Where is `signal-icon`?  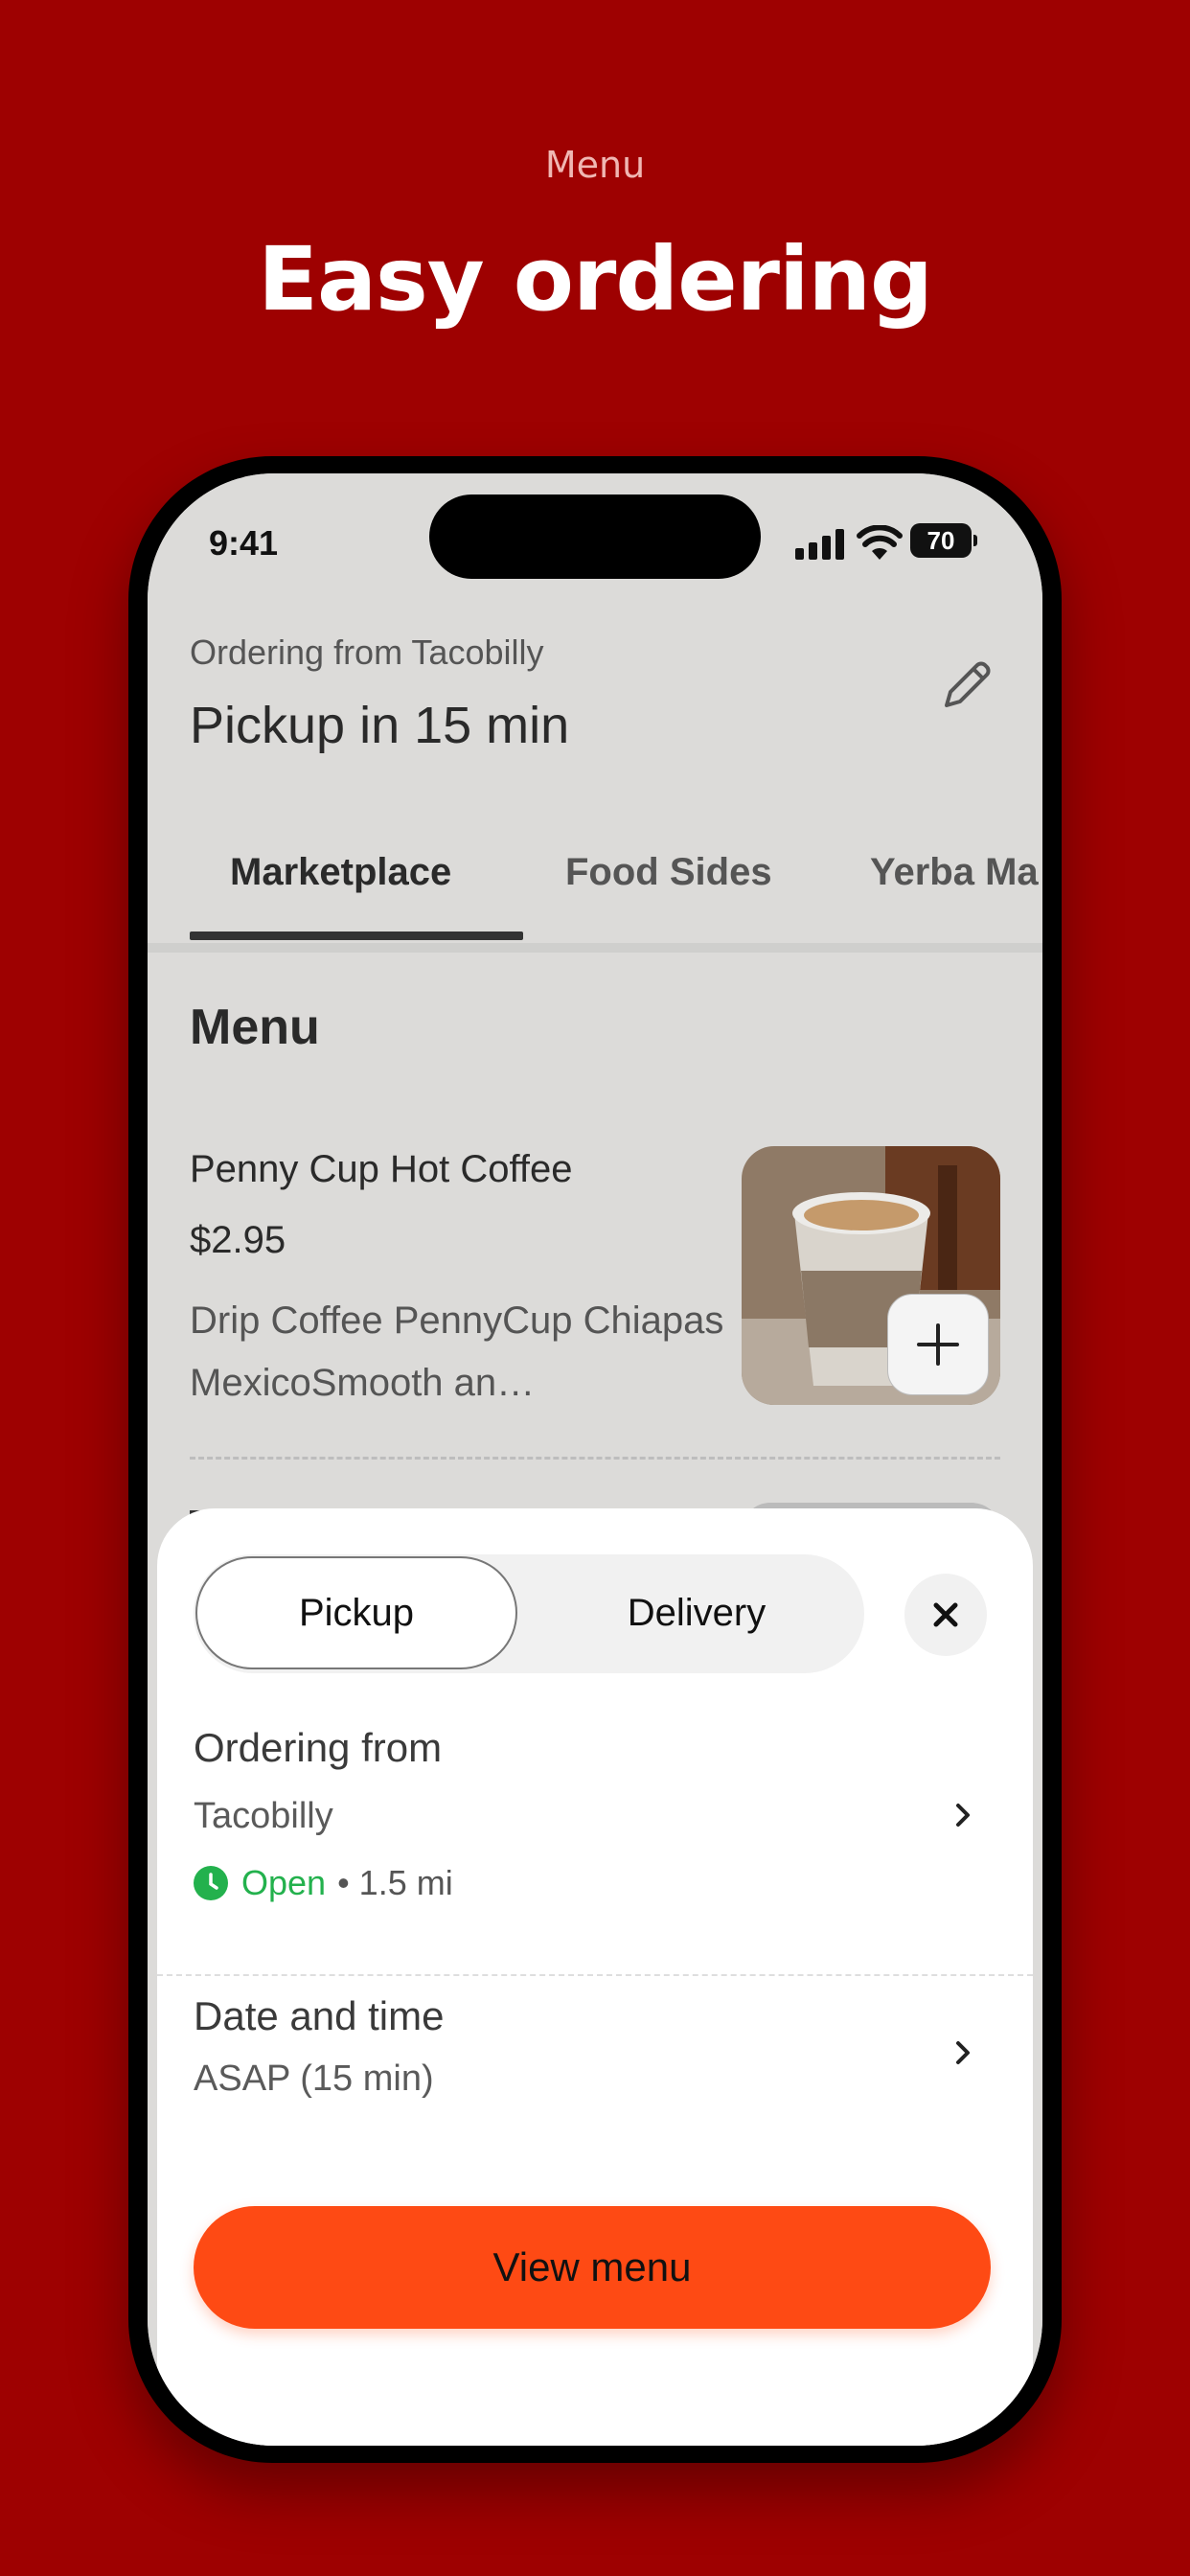 signal-icon is located at coordinates (821, 544).